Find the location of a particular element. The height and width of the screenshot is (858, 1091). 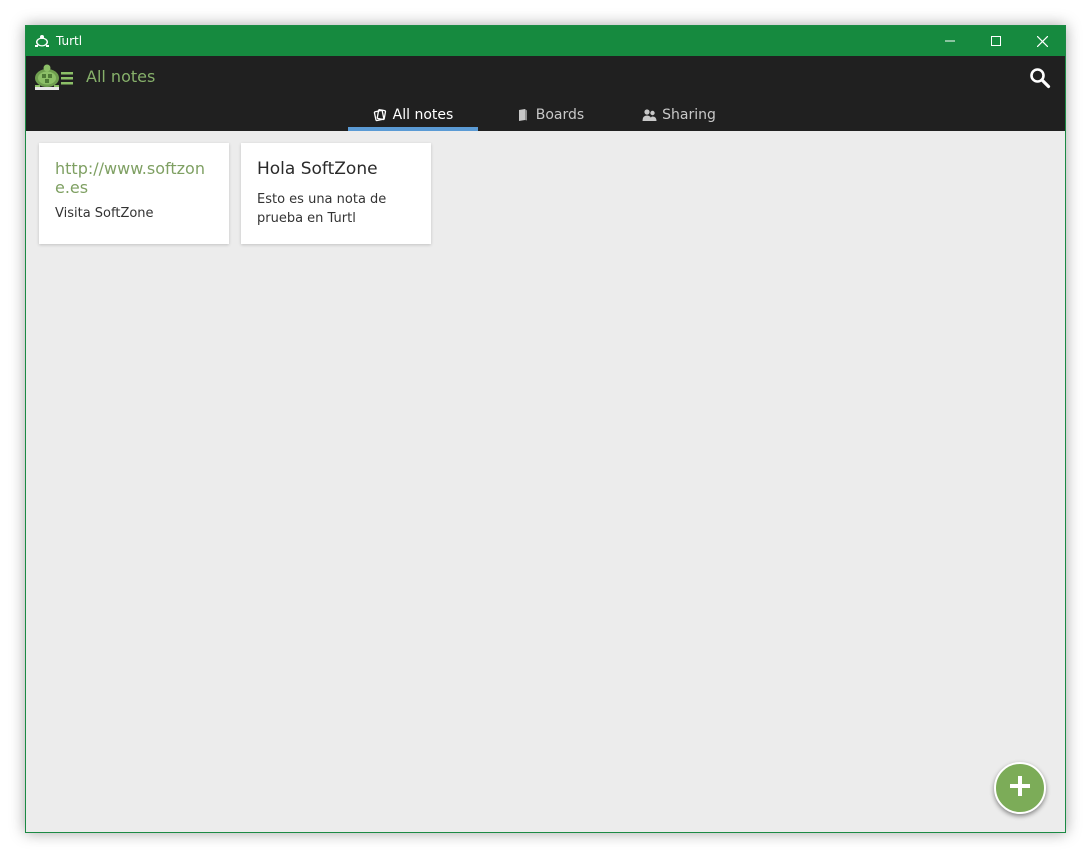

note-card: http://www.softzone.es Visita SoftZone is located at coordinates (134, 193).